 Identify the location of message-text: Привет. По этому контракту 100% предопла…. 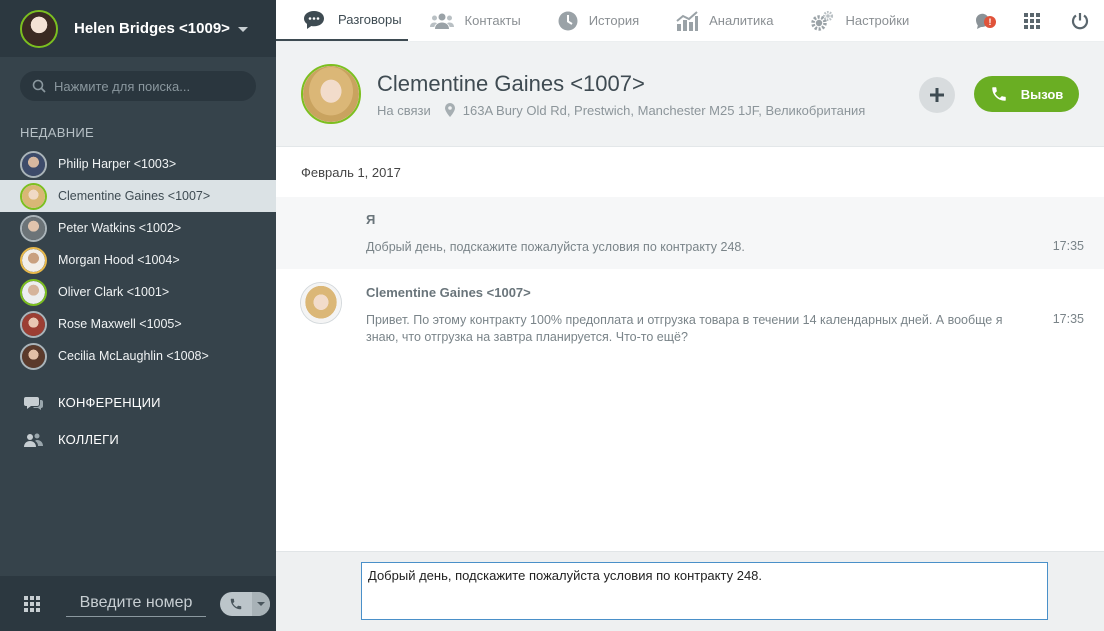
(684, 328).